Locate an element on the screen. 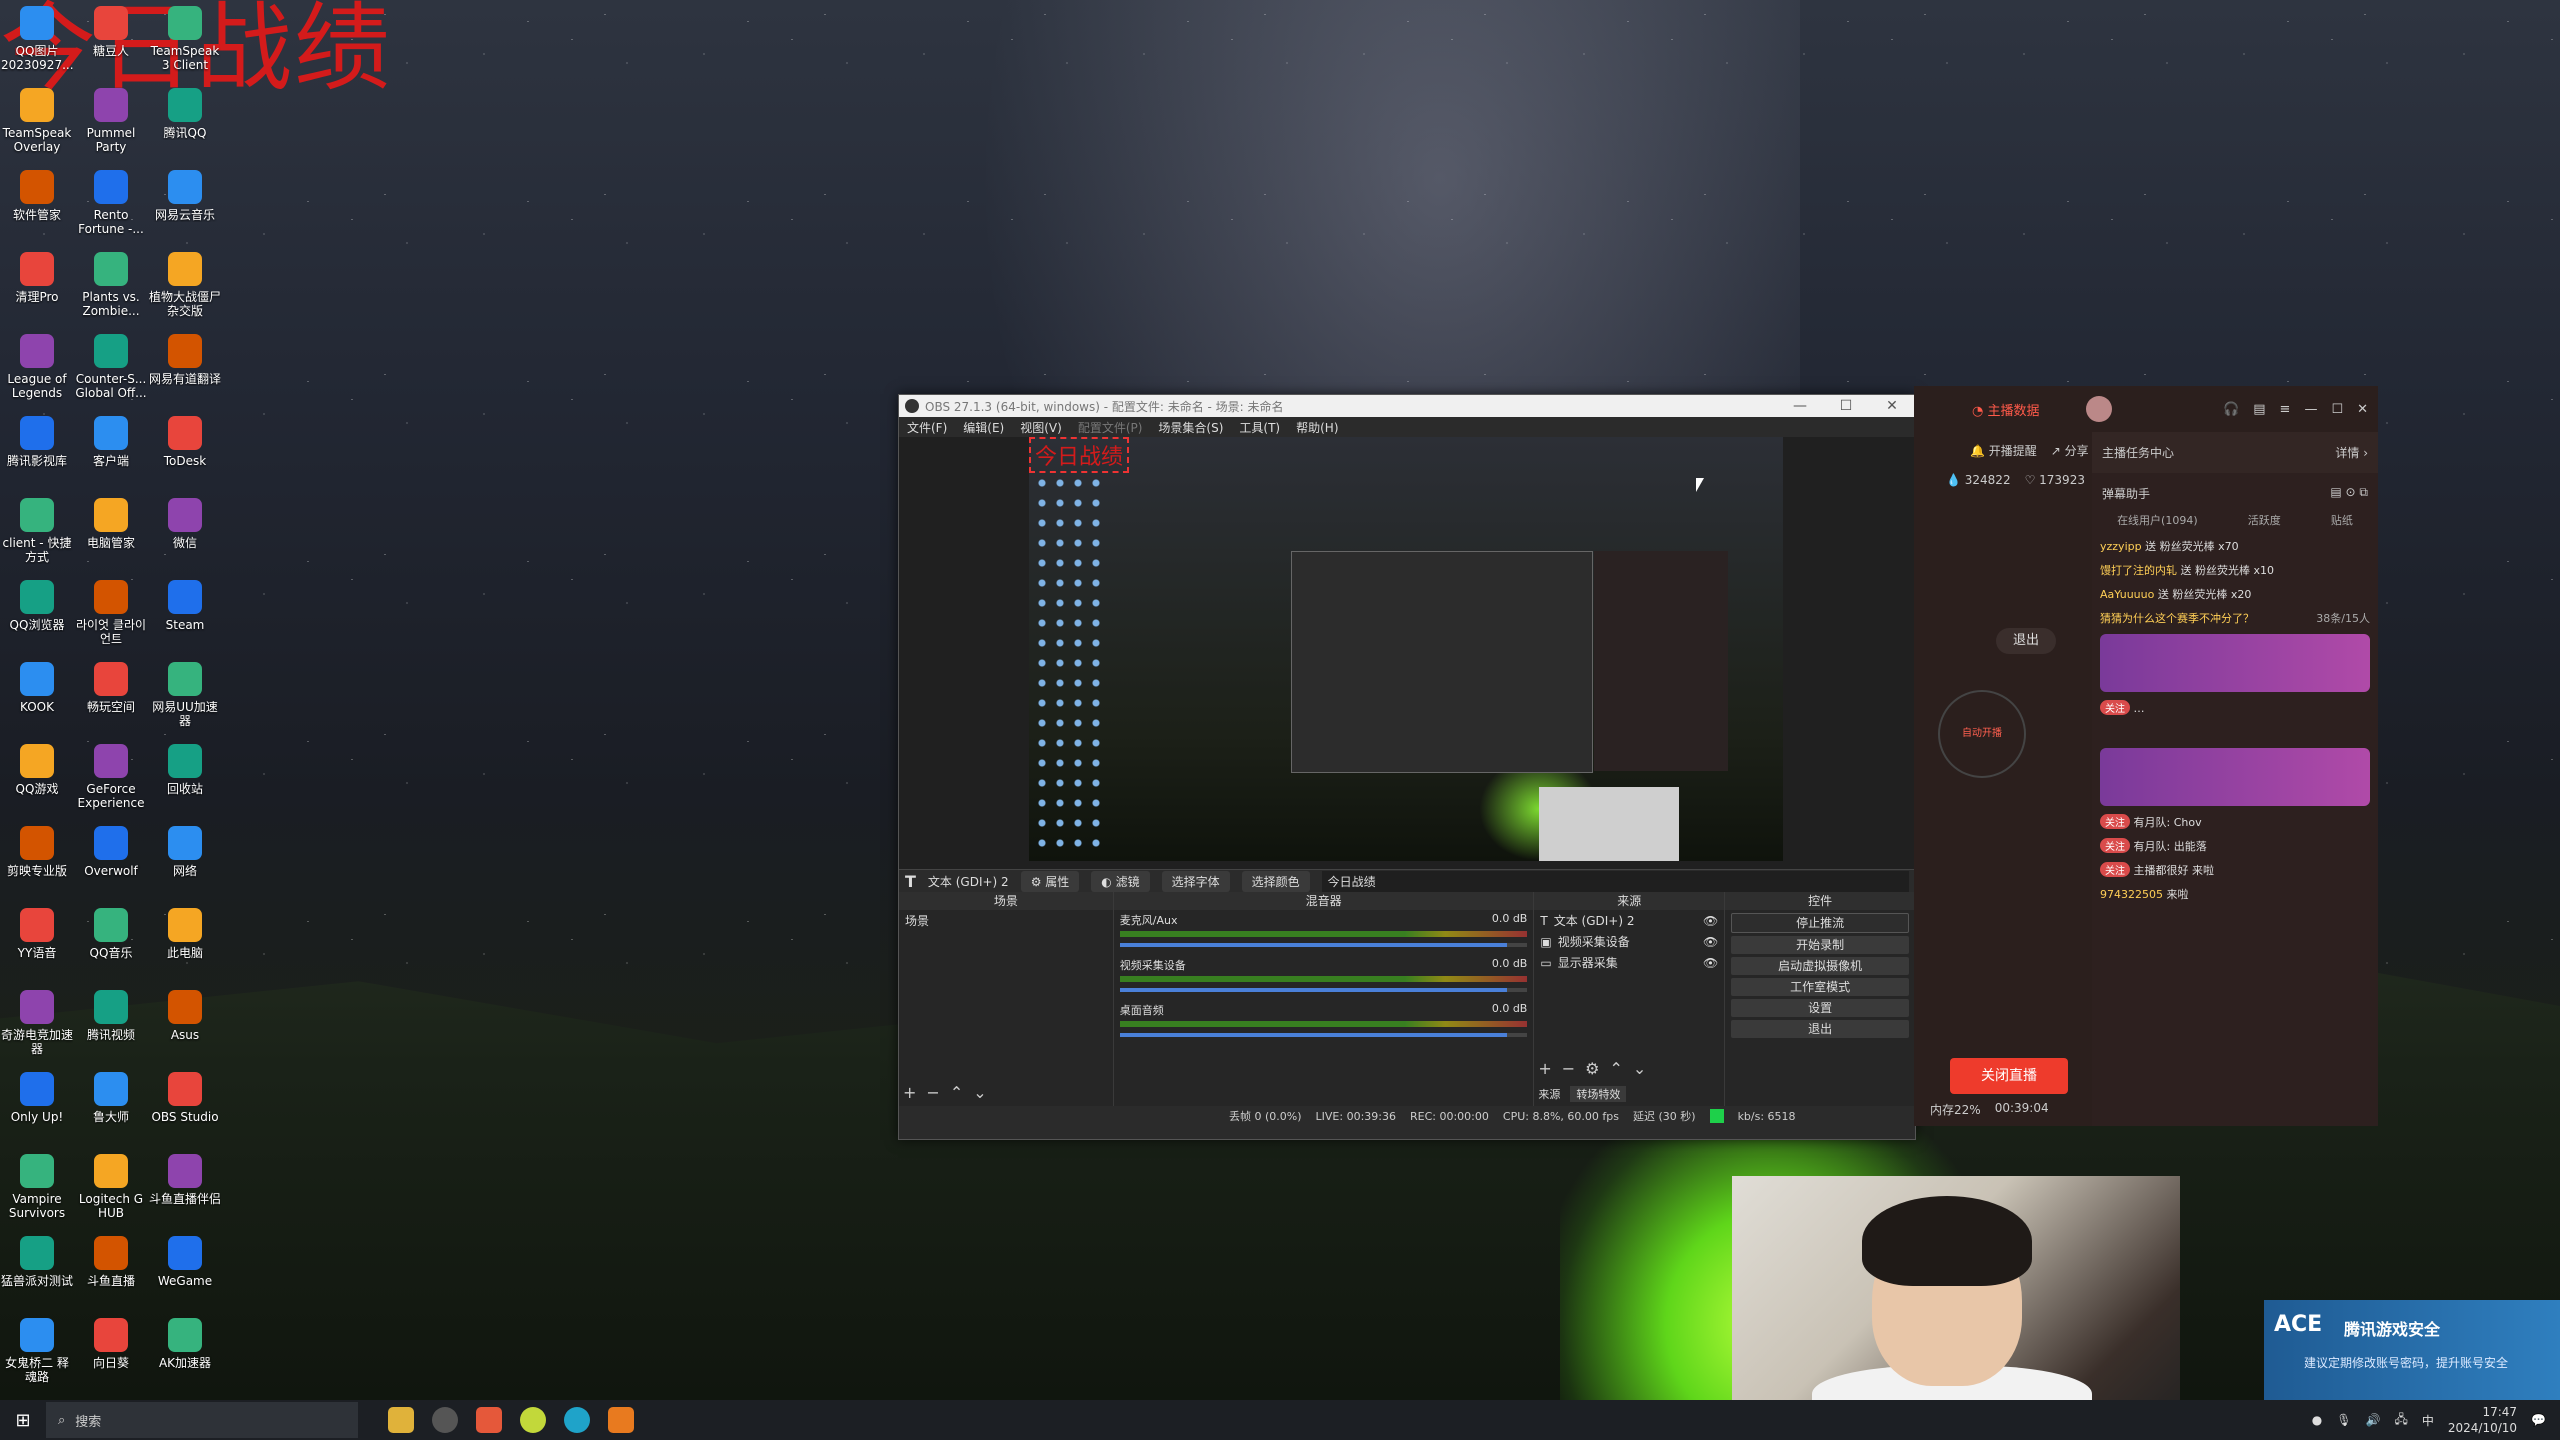 This screenshot has height=1440, width=2560. add-icon: + is located at coordinates (1544, 1068).